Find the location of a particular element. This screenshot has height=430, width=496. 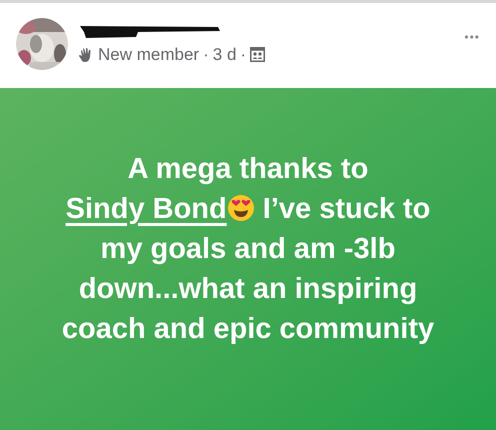

more-options-button: ••• is located at coordinates (472, 37).